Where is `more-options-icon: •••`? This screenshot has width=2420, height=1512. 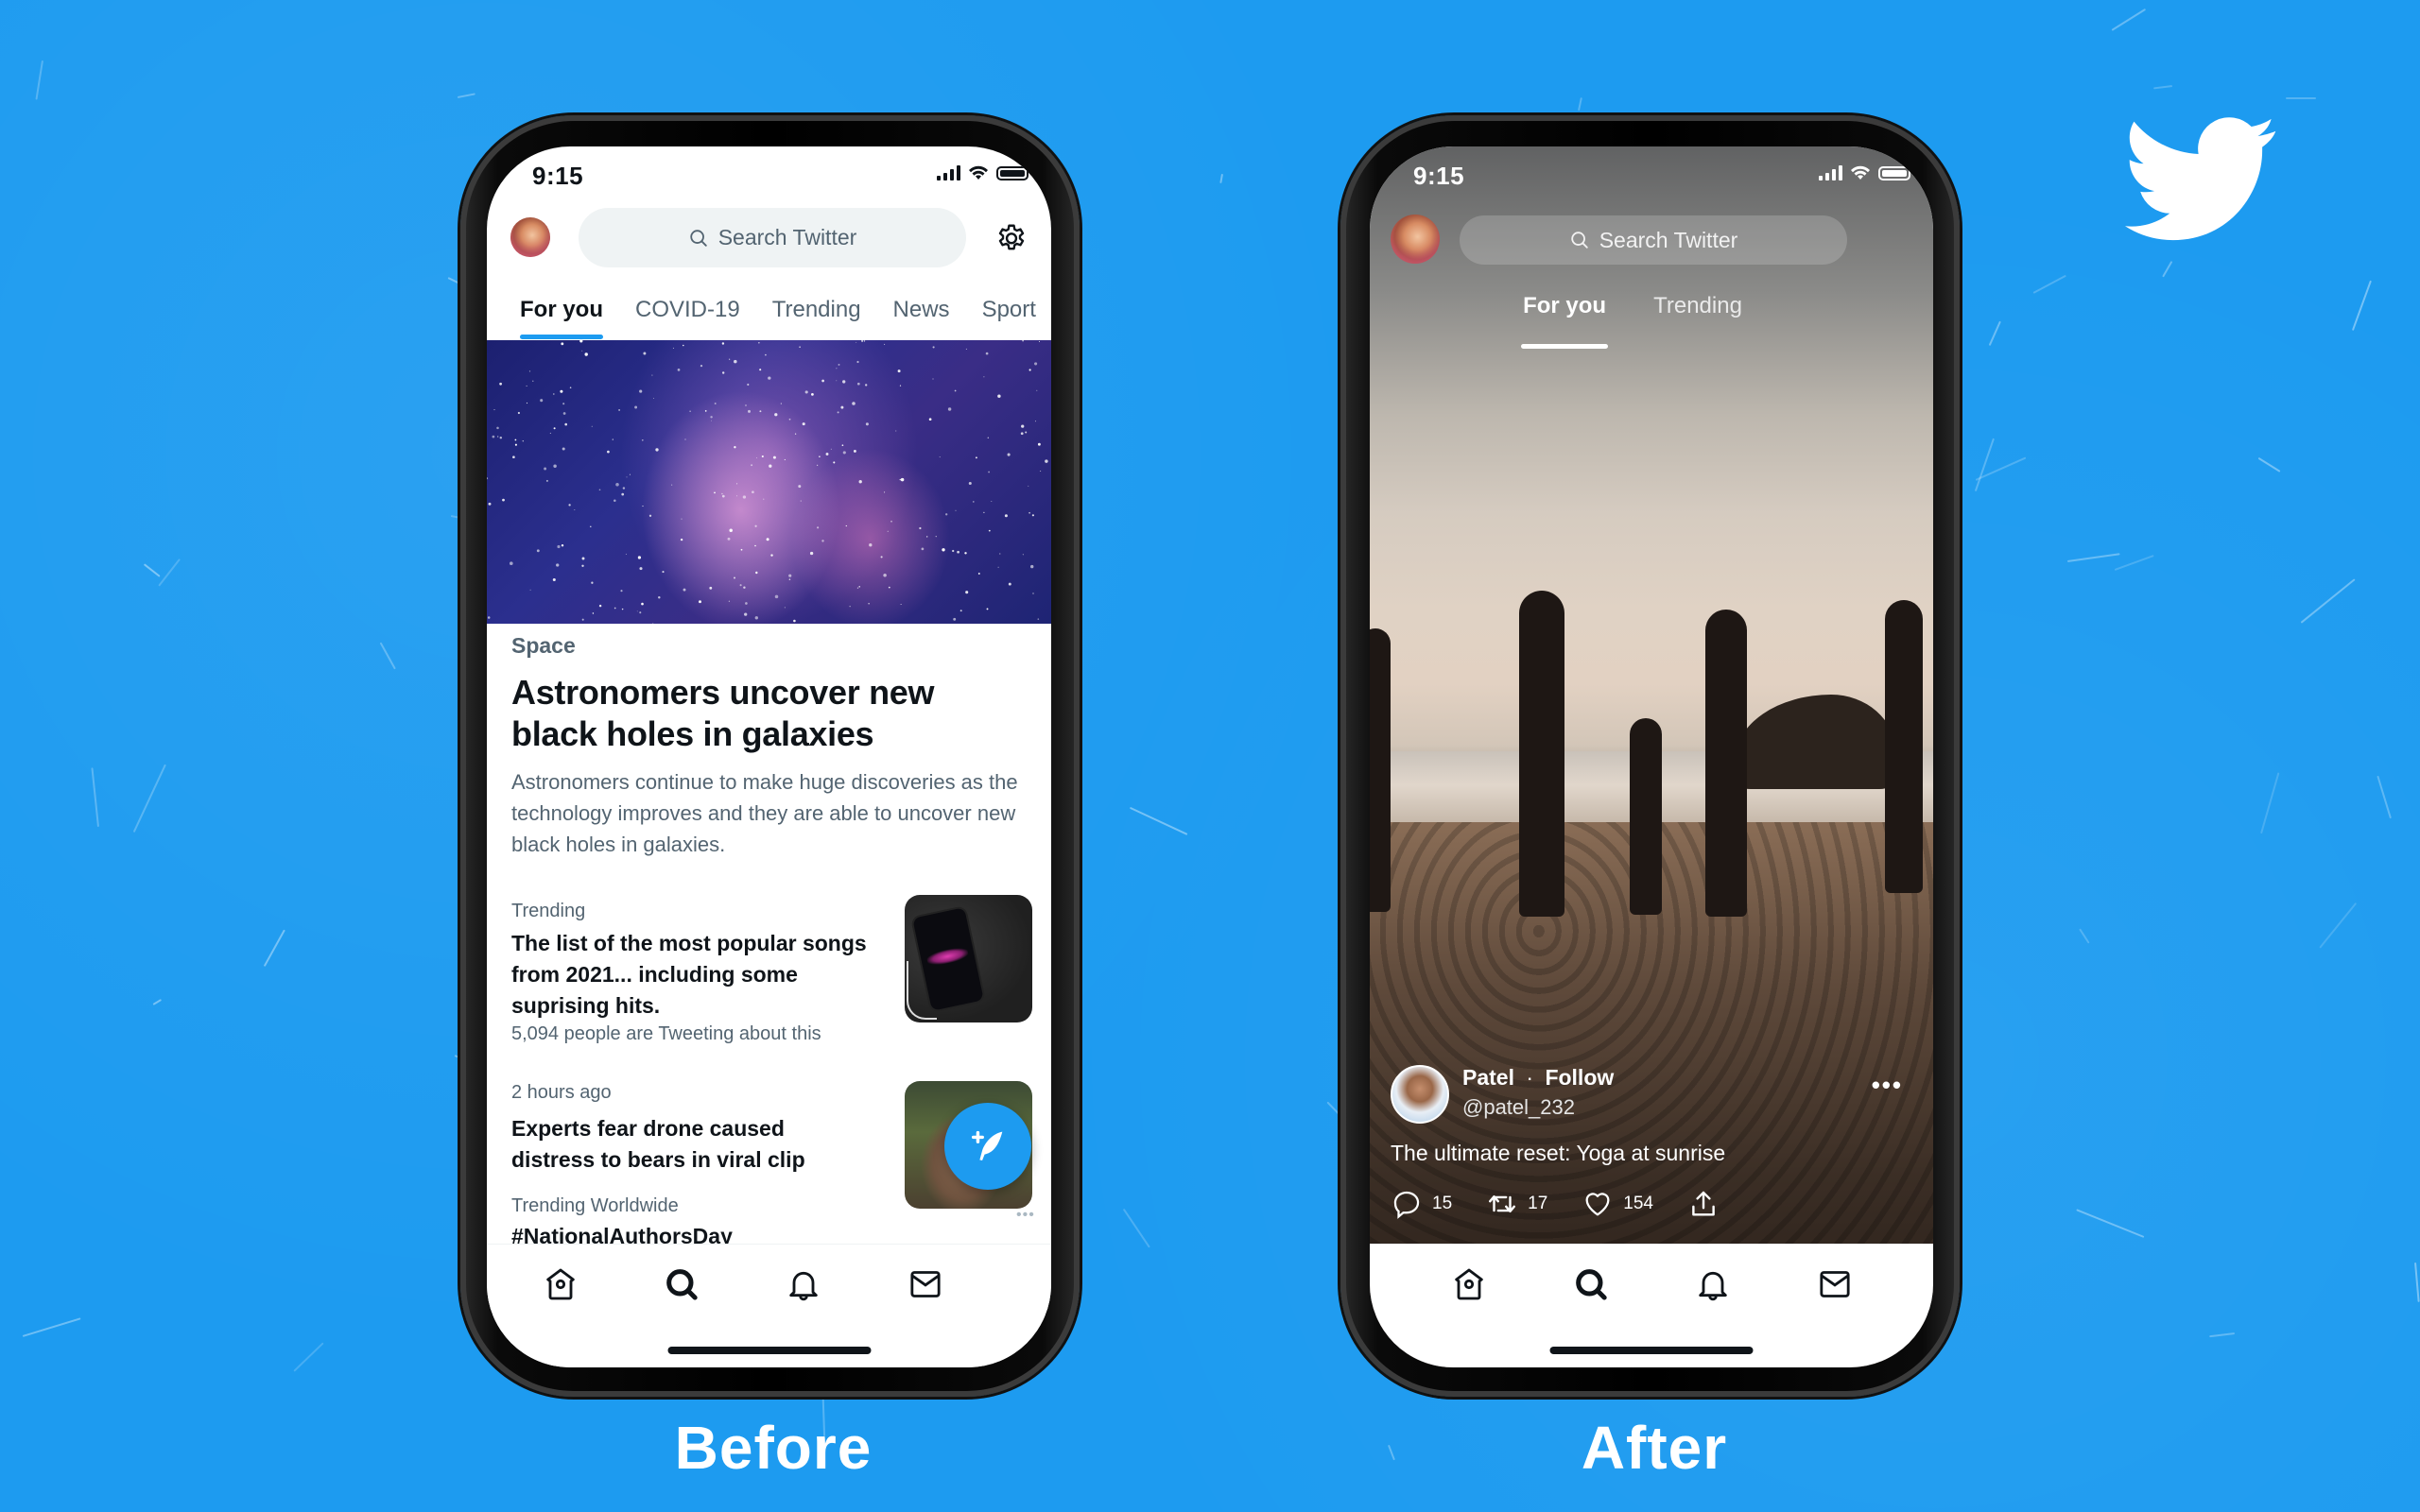
more-options-icon: ••• is located at coordinates (1887, 1085).